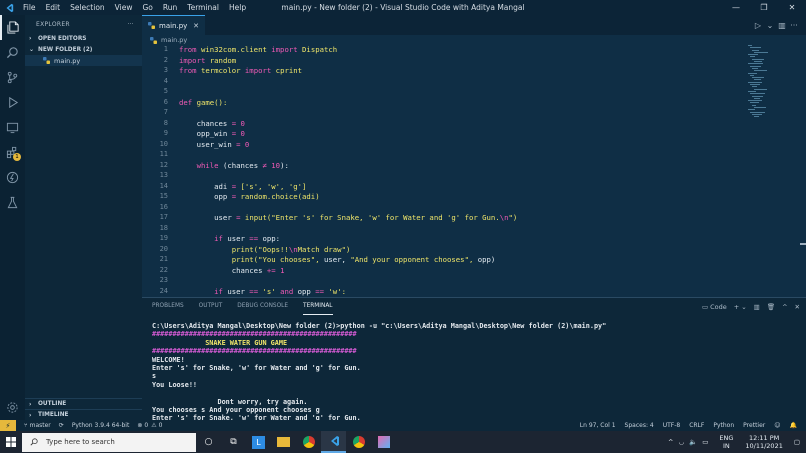 The image size is (806, 453). I want to click on run-file-icon: ▷, so click(758, 25).